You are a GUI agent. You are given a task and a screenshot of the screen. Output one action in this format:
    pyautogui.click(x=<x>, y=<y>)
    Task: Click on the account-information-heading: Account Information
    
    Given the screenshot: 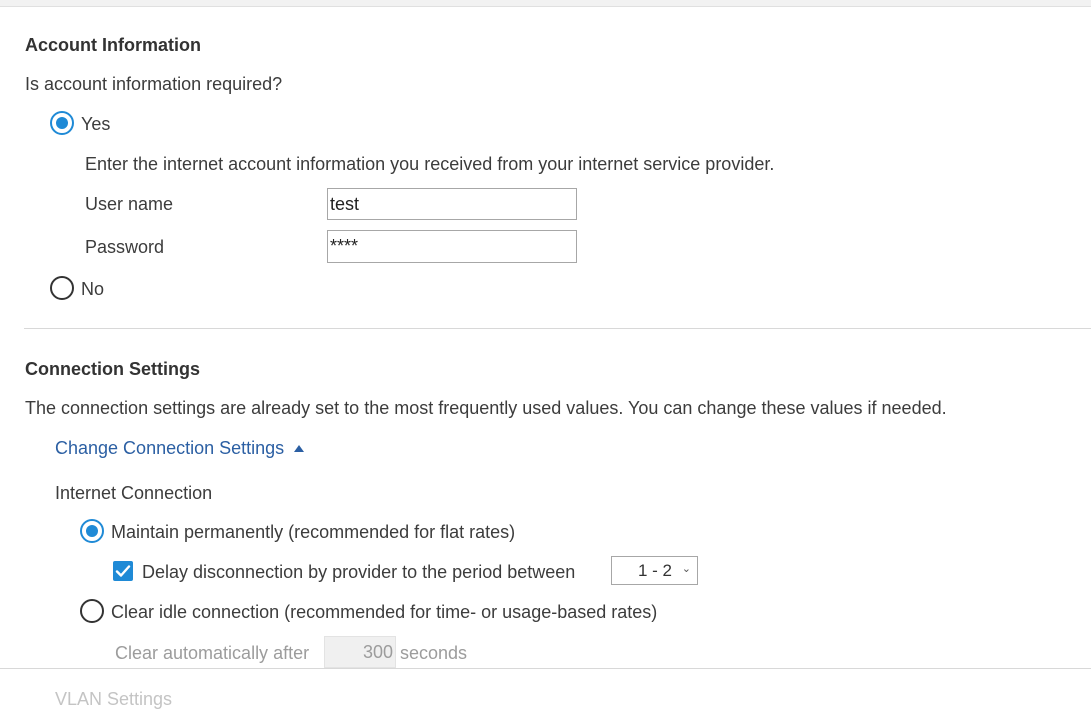 What is the action you would take?
    pyautogui.click(x=113, y=45)
    